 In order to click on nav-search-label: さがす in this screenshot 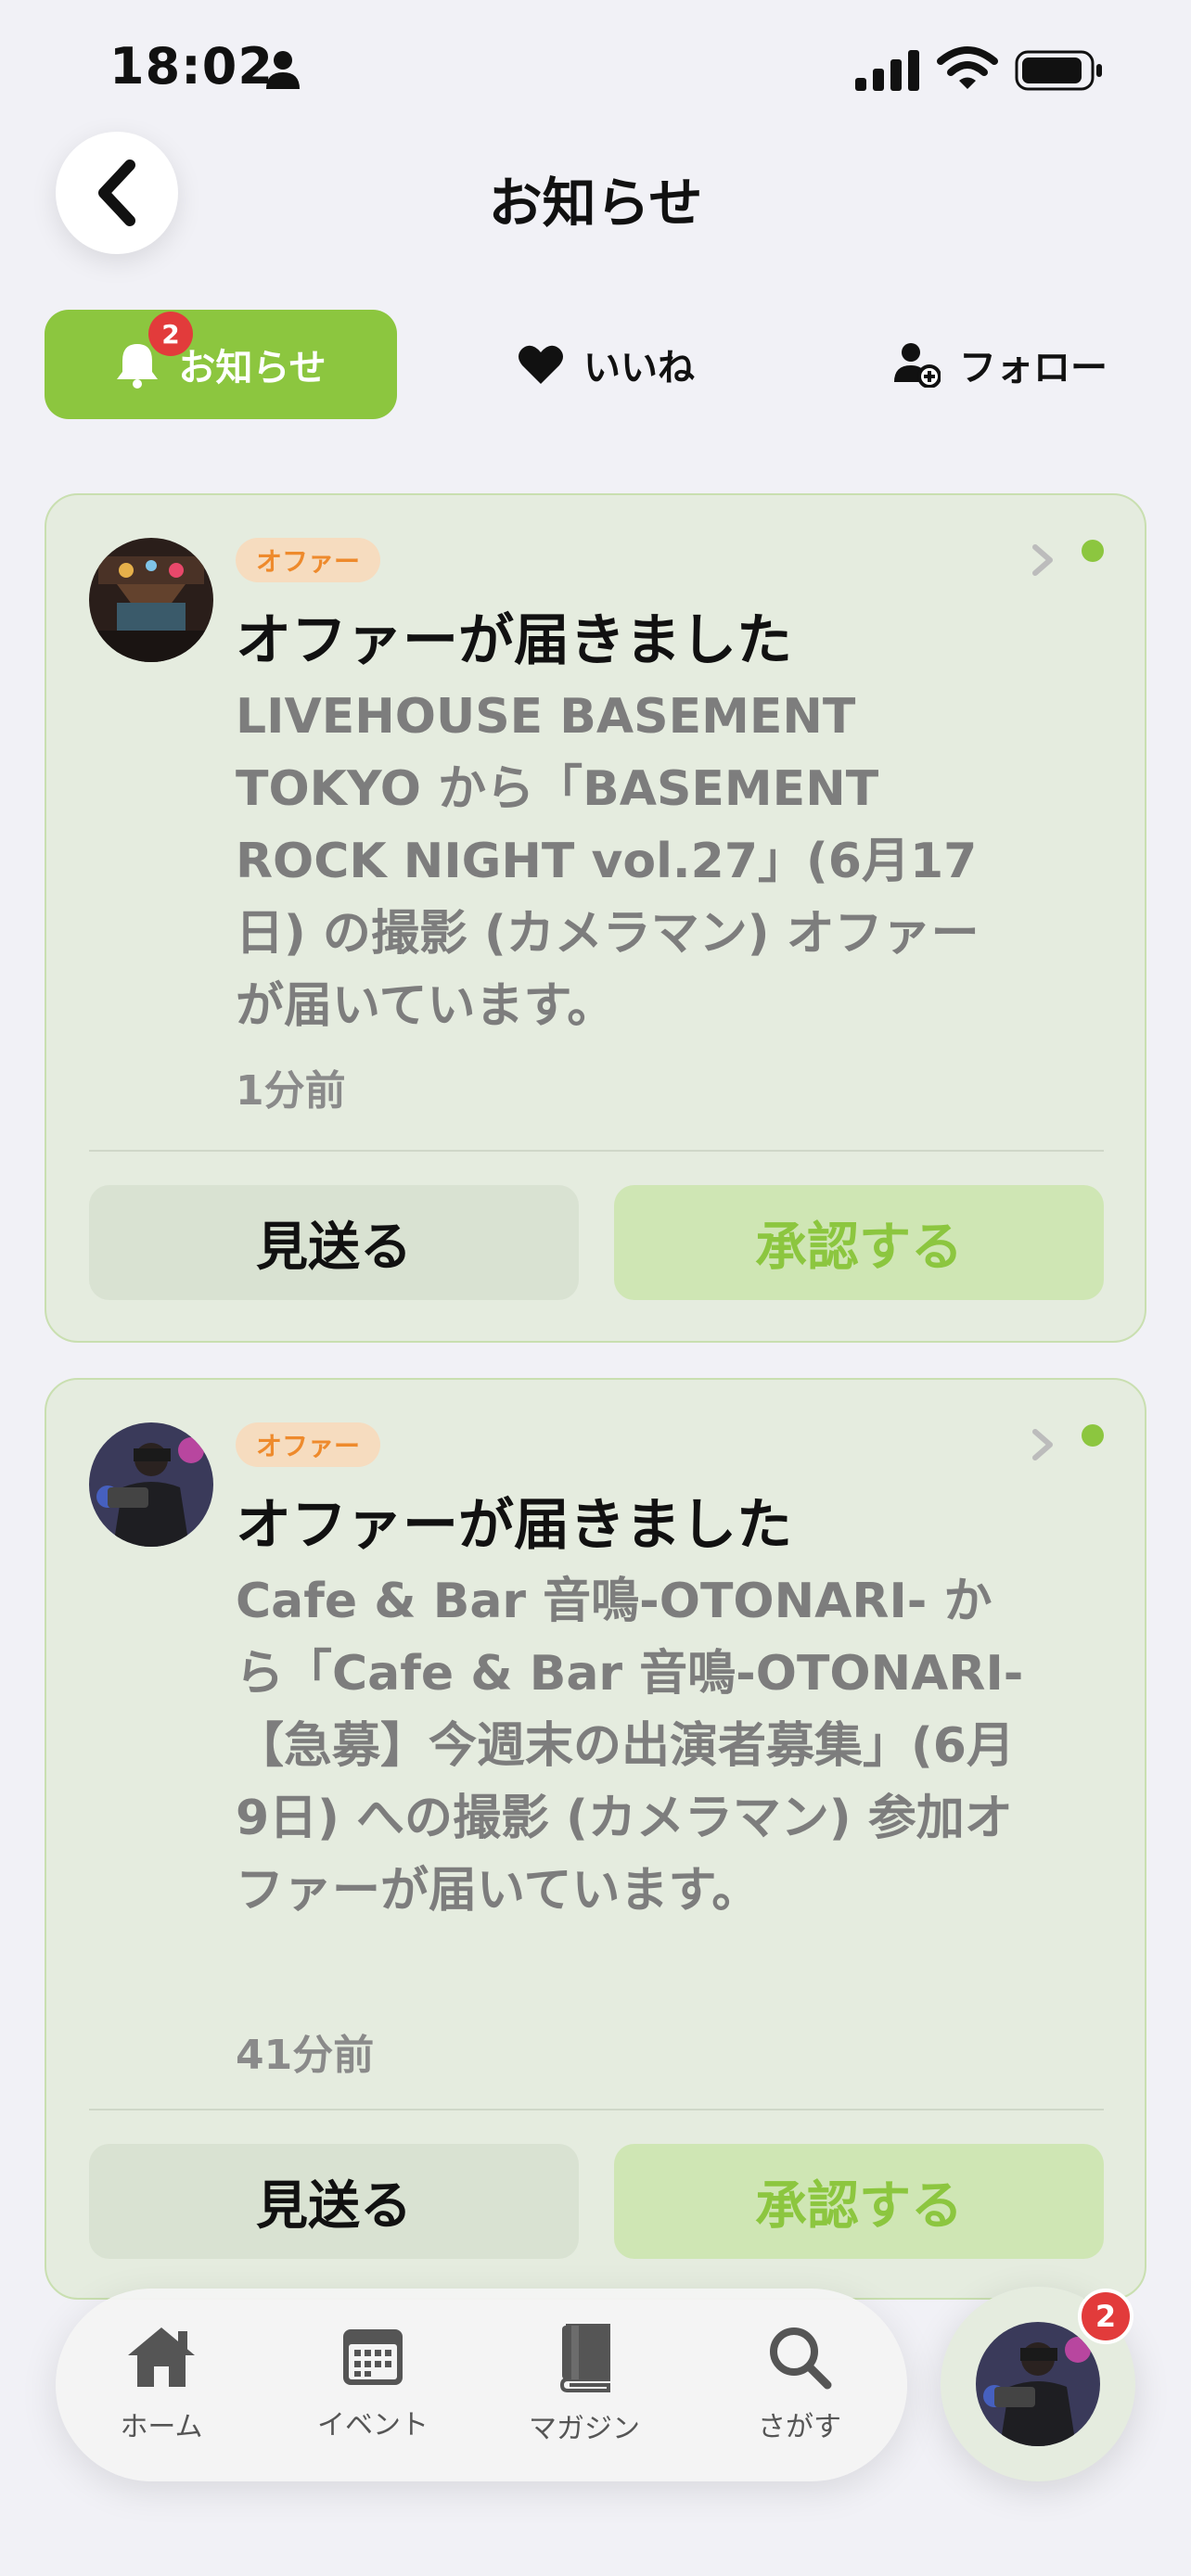, I will do `click(799, 2427)`.